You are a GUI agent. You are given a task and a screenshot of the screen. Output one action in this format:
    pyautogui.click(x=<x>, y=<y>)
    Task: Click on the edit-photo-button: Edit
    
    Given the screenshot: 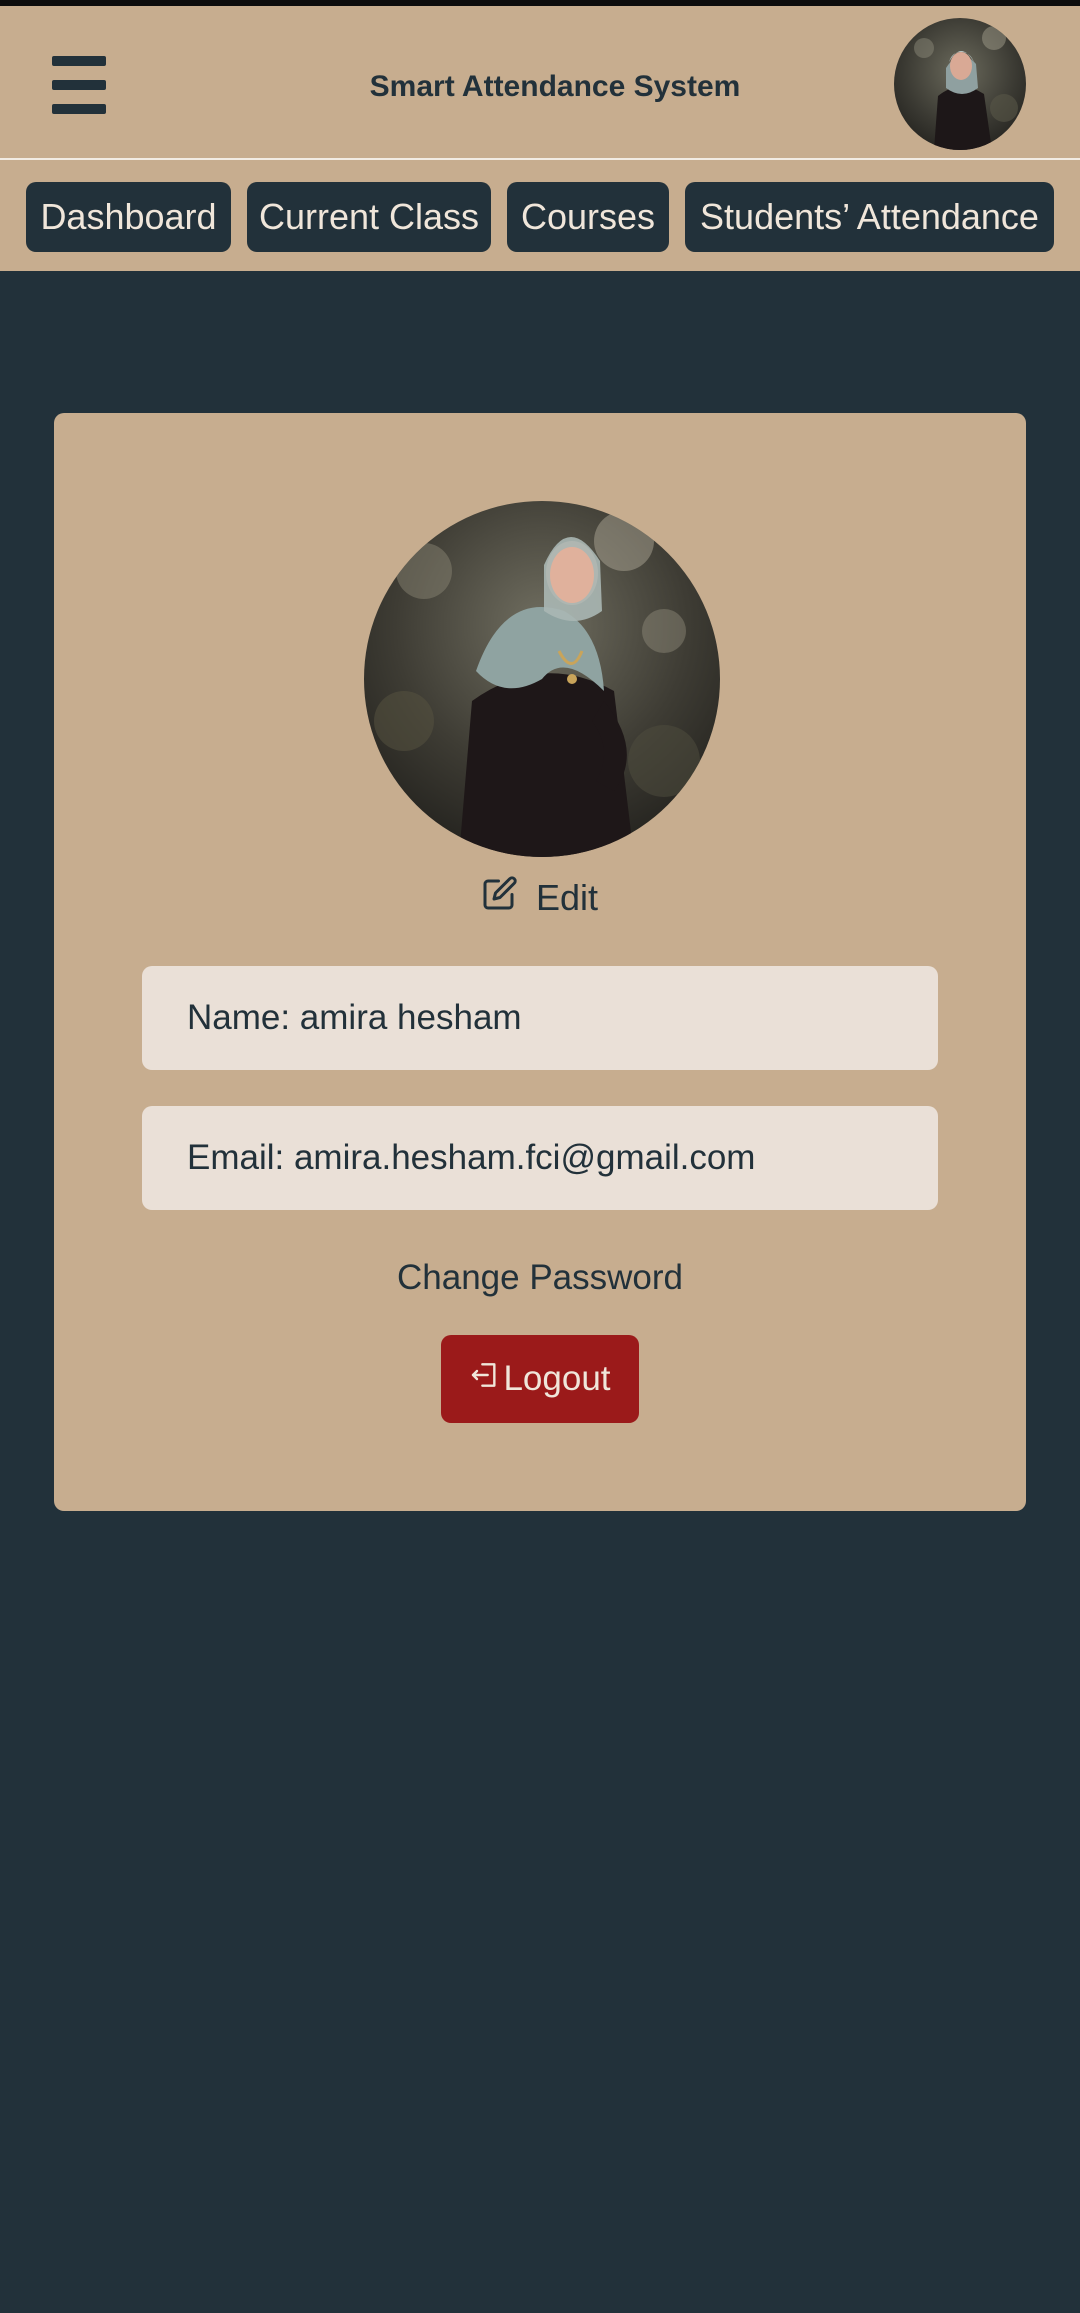 What is the action you would take?
    pyautogui.click(x=540, y=897)
    